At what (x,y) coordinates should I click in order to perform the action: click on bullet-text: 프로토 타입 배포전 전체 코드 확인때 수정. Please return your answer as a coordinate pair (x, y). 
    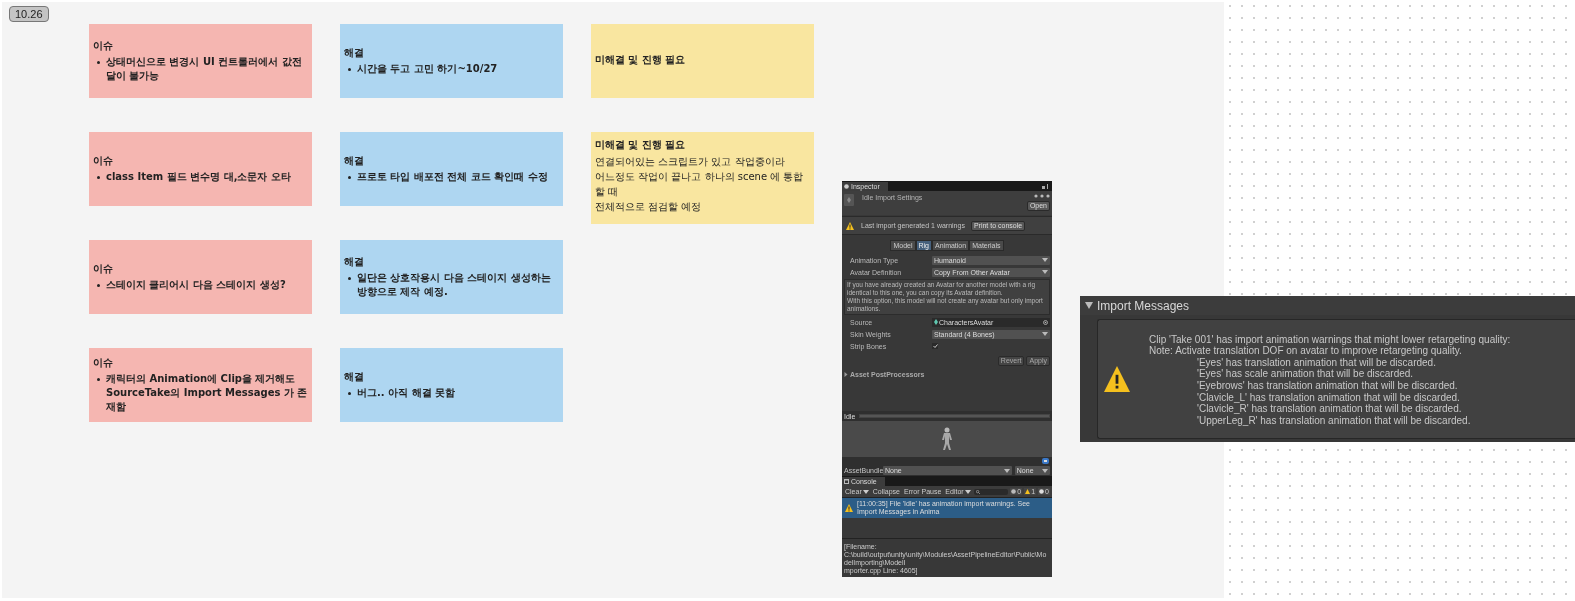
    Looking at the image, I should click on (452, 177).